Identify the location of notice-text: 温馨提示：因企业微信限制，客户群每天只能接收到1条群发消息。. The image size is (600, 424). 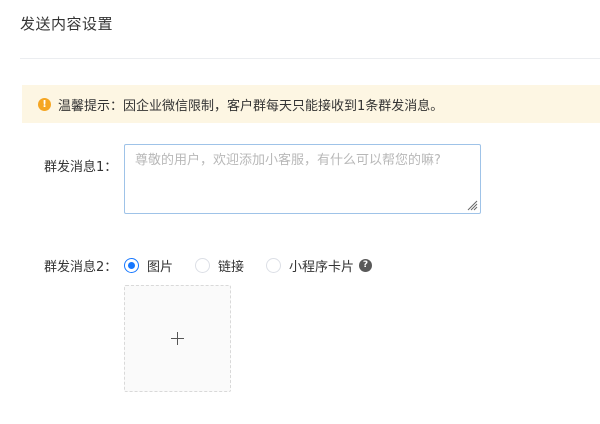
(251, 106).